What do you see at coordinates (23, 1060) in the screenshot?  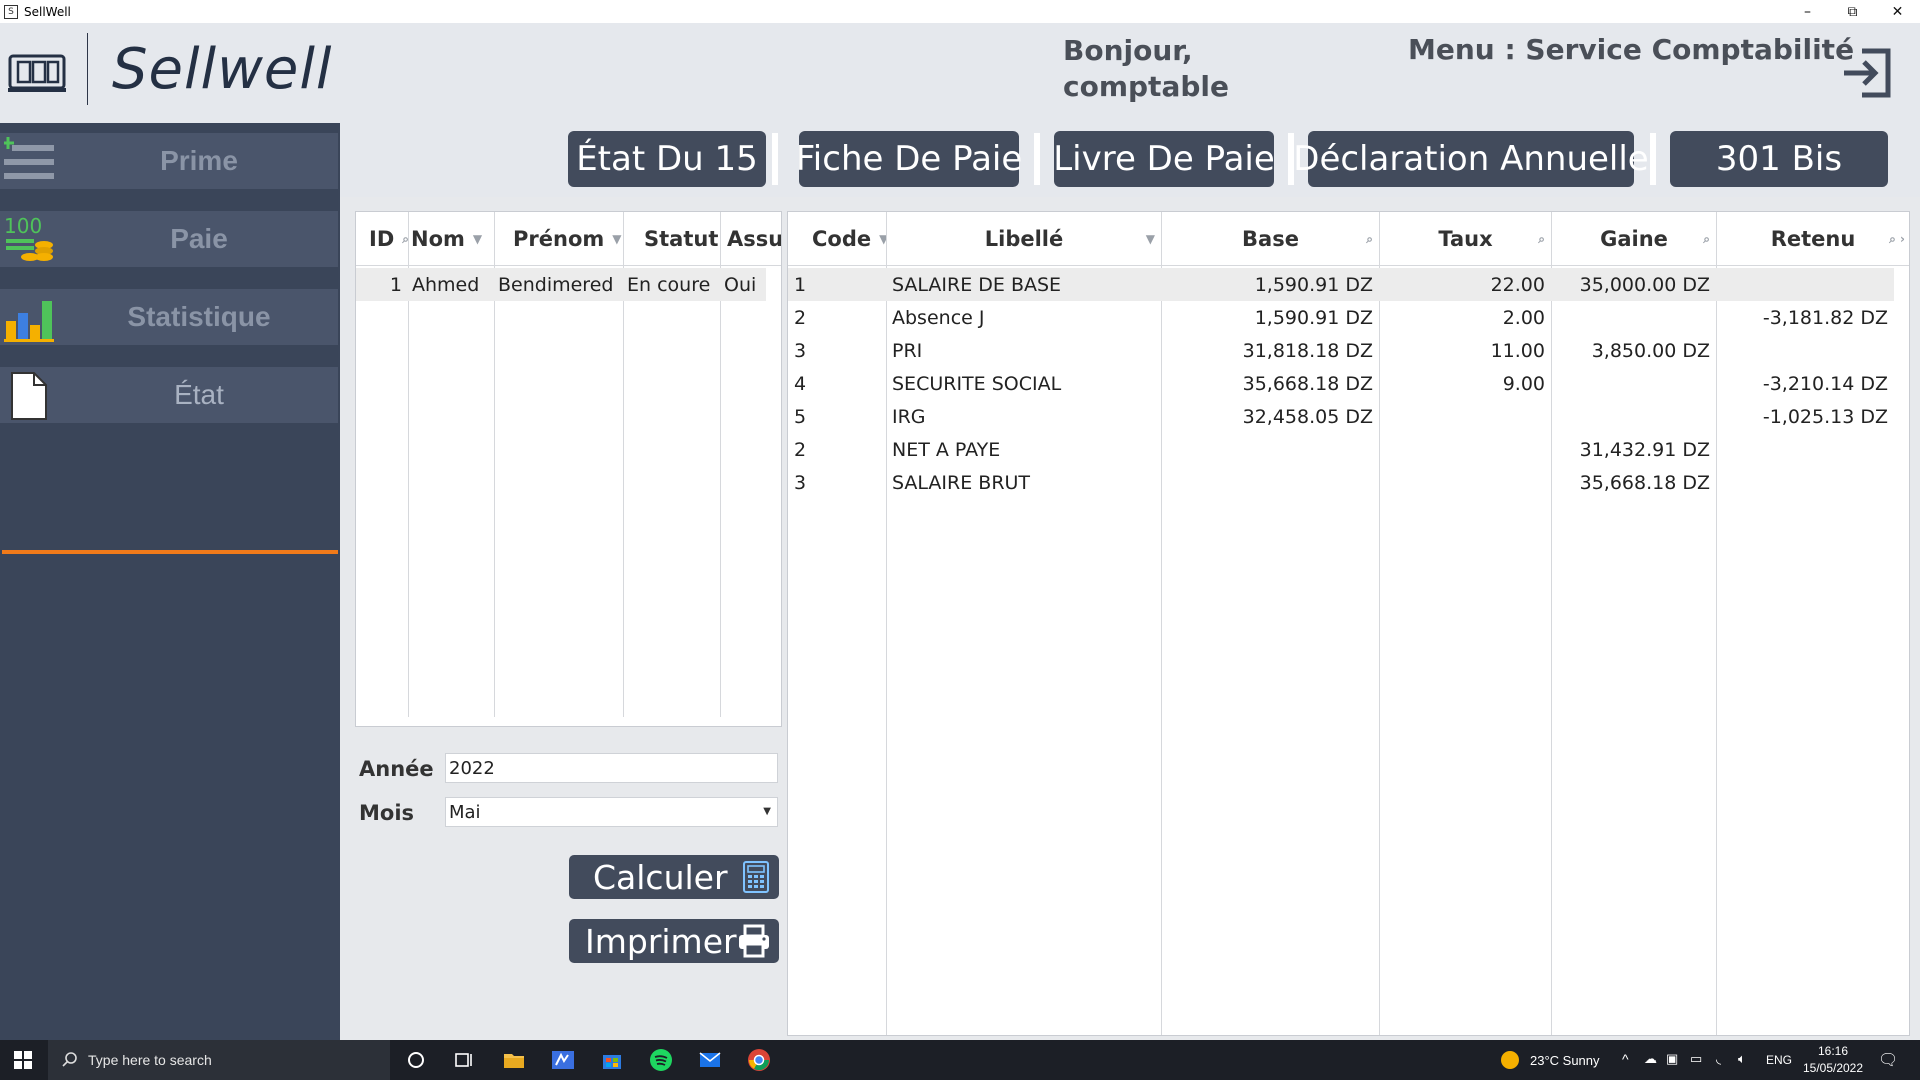 I see `windows-start-icon` at bounding box center [23, 1060].